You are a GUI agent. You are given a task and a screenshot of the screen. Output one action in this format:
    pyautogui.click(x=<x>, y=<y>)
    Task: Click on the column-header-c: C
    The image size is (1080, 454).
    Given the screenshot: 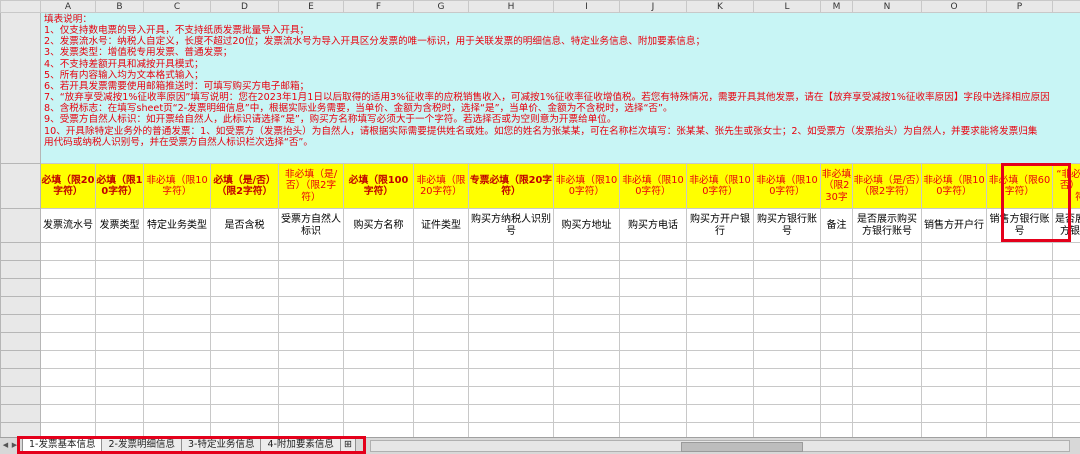 What is the action you would take?
    pyautogui.click(x=177, y=6)
    